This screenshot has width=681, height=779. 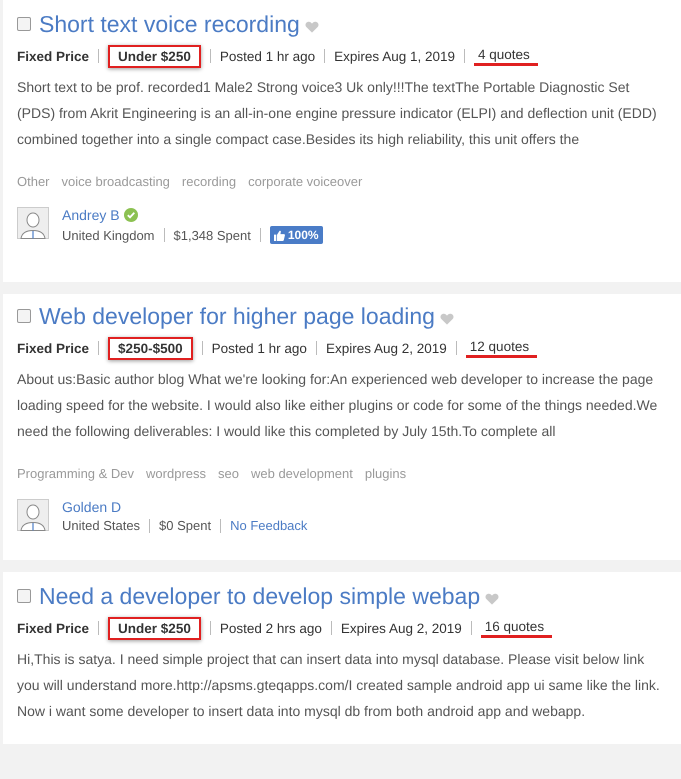 What do you see at coordinates (305, 181) in the screenshot?
I see `tag-link: corporate voiceover` at bounding box center [305, 181].